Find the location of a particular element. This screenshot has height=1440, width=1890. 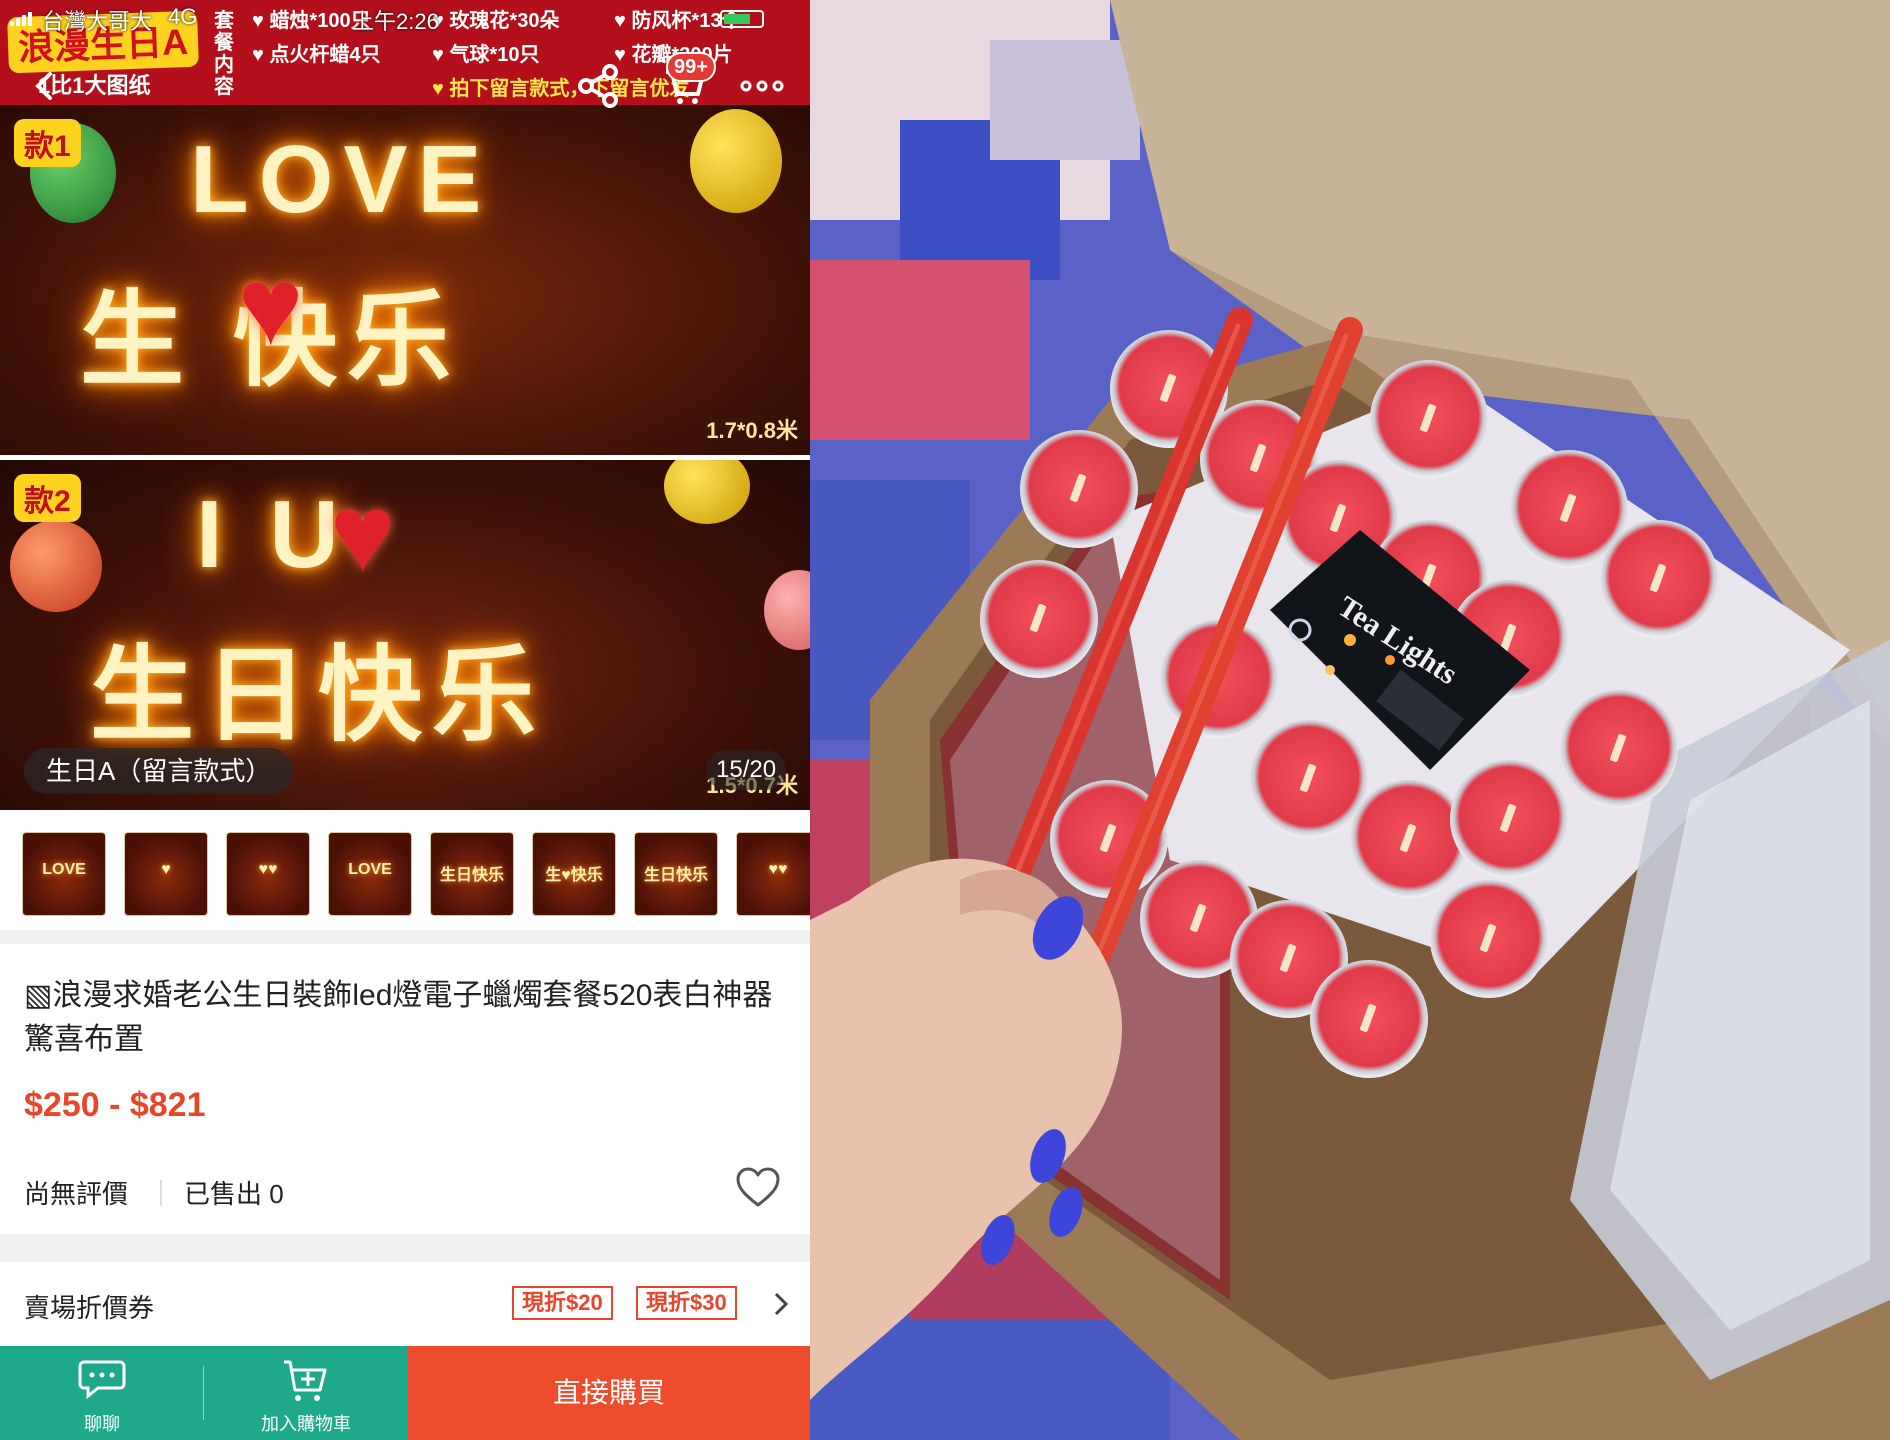

back-button is located at coordinates (46, 86).